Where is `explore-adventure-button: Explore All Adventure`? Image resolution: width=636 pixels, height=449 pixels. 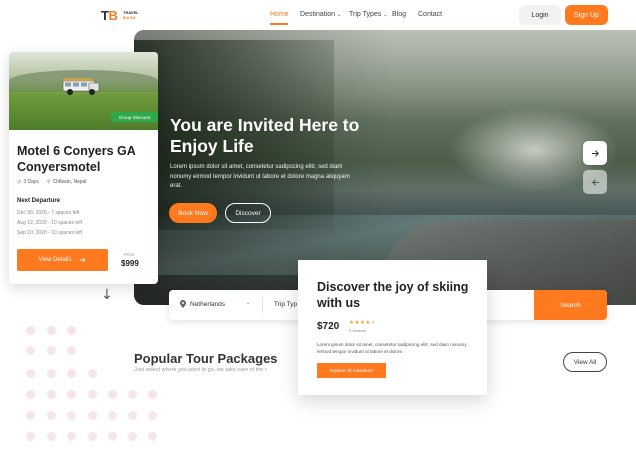 explore-adventure-button: Explore All Adventure is located at coordinates (351, 370).